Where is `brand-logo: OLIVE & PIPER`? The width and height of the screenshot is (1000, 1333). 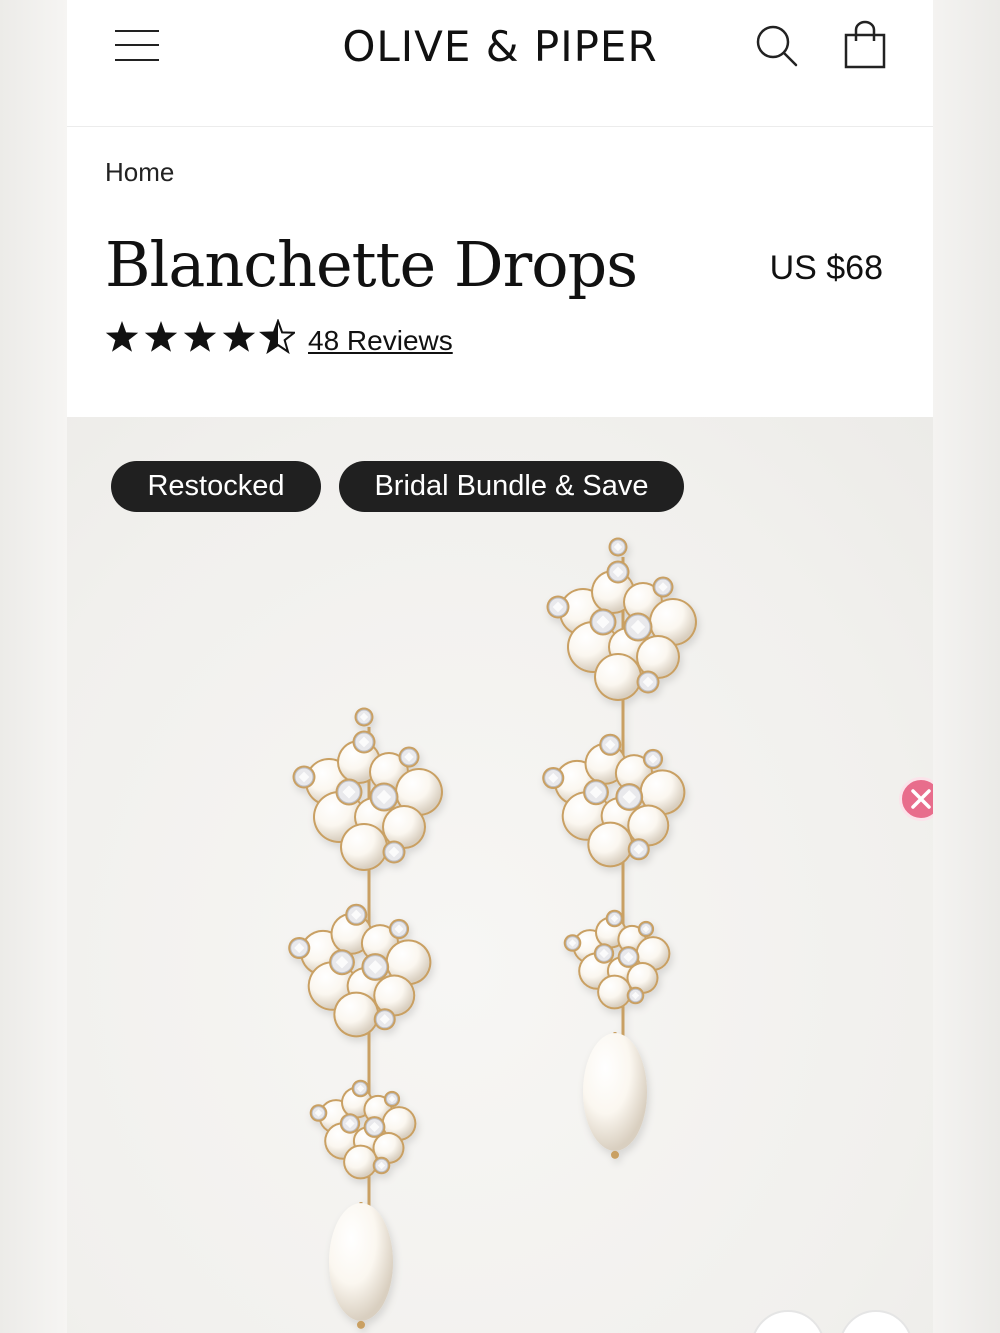 brand-logo: OLIVE & PIPER is located at coordinates (500, 46).